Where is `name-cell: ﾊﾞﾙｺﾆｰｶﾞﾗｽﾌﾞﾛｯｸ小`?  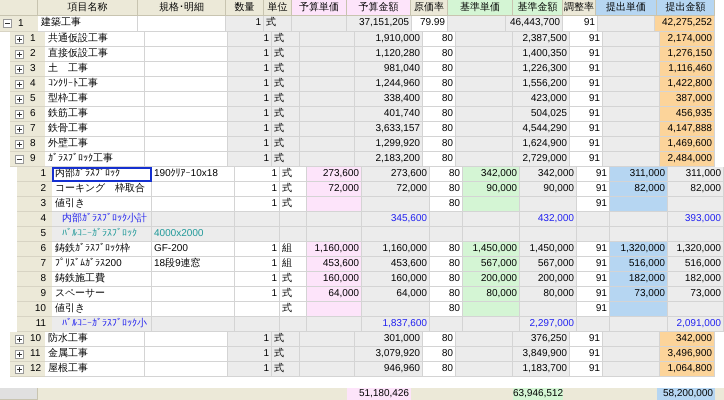 name-cell: ﾊﾞﾙｺﾆｰｶﾞﾗｽﾌﾞﾛｯｸ小 is located at coordinates (102, 324).